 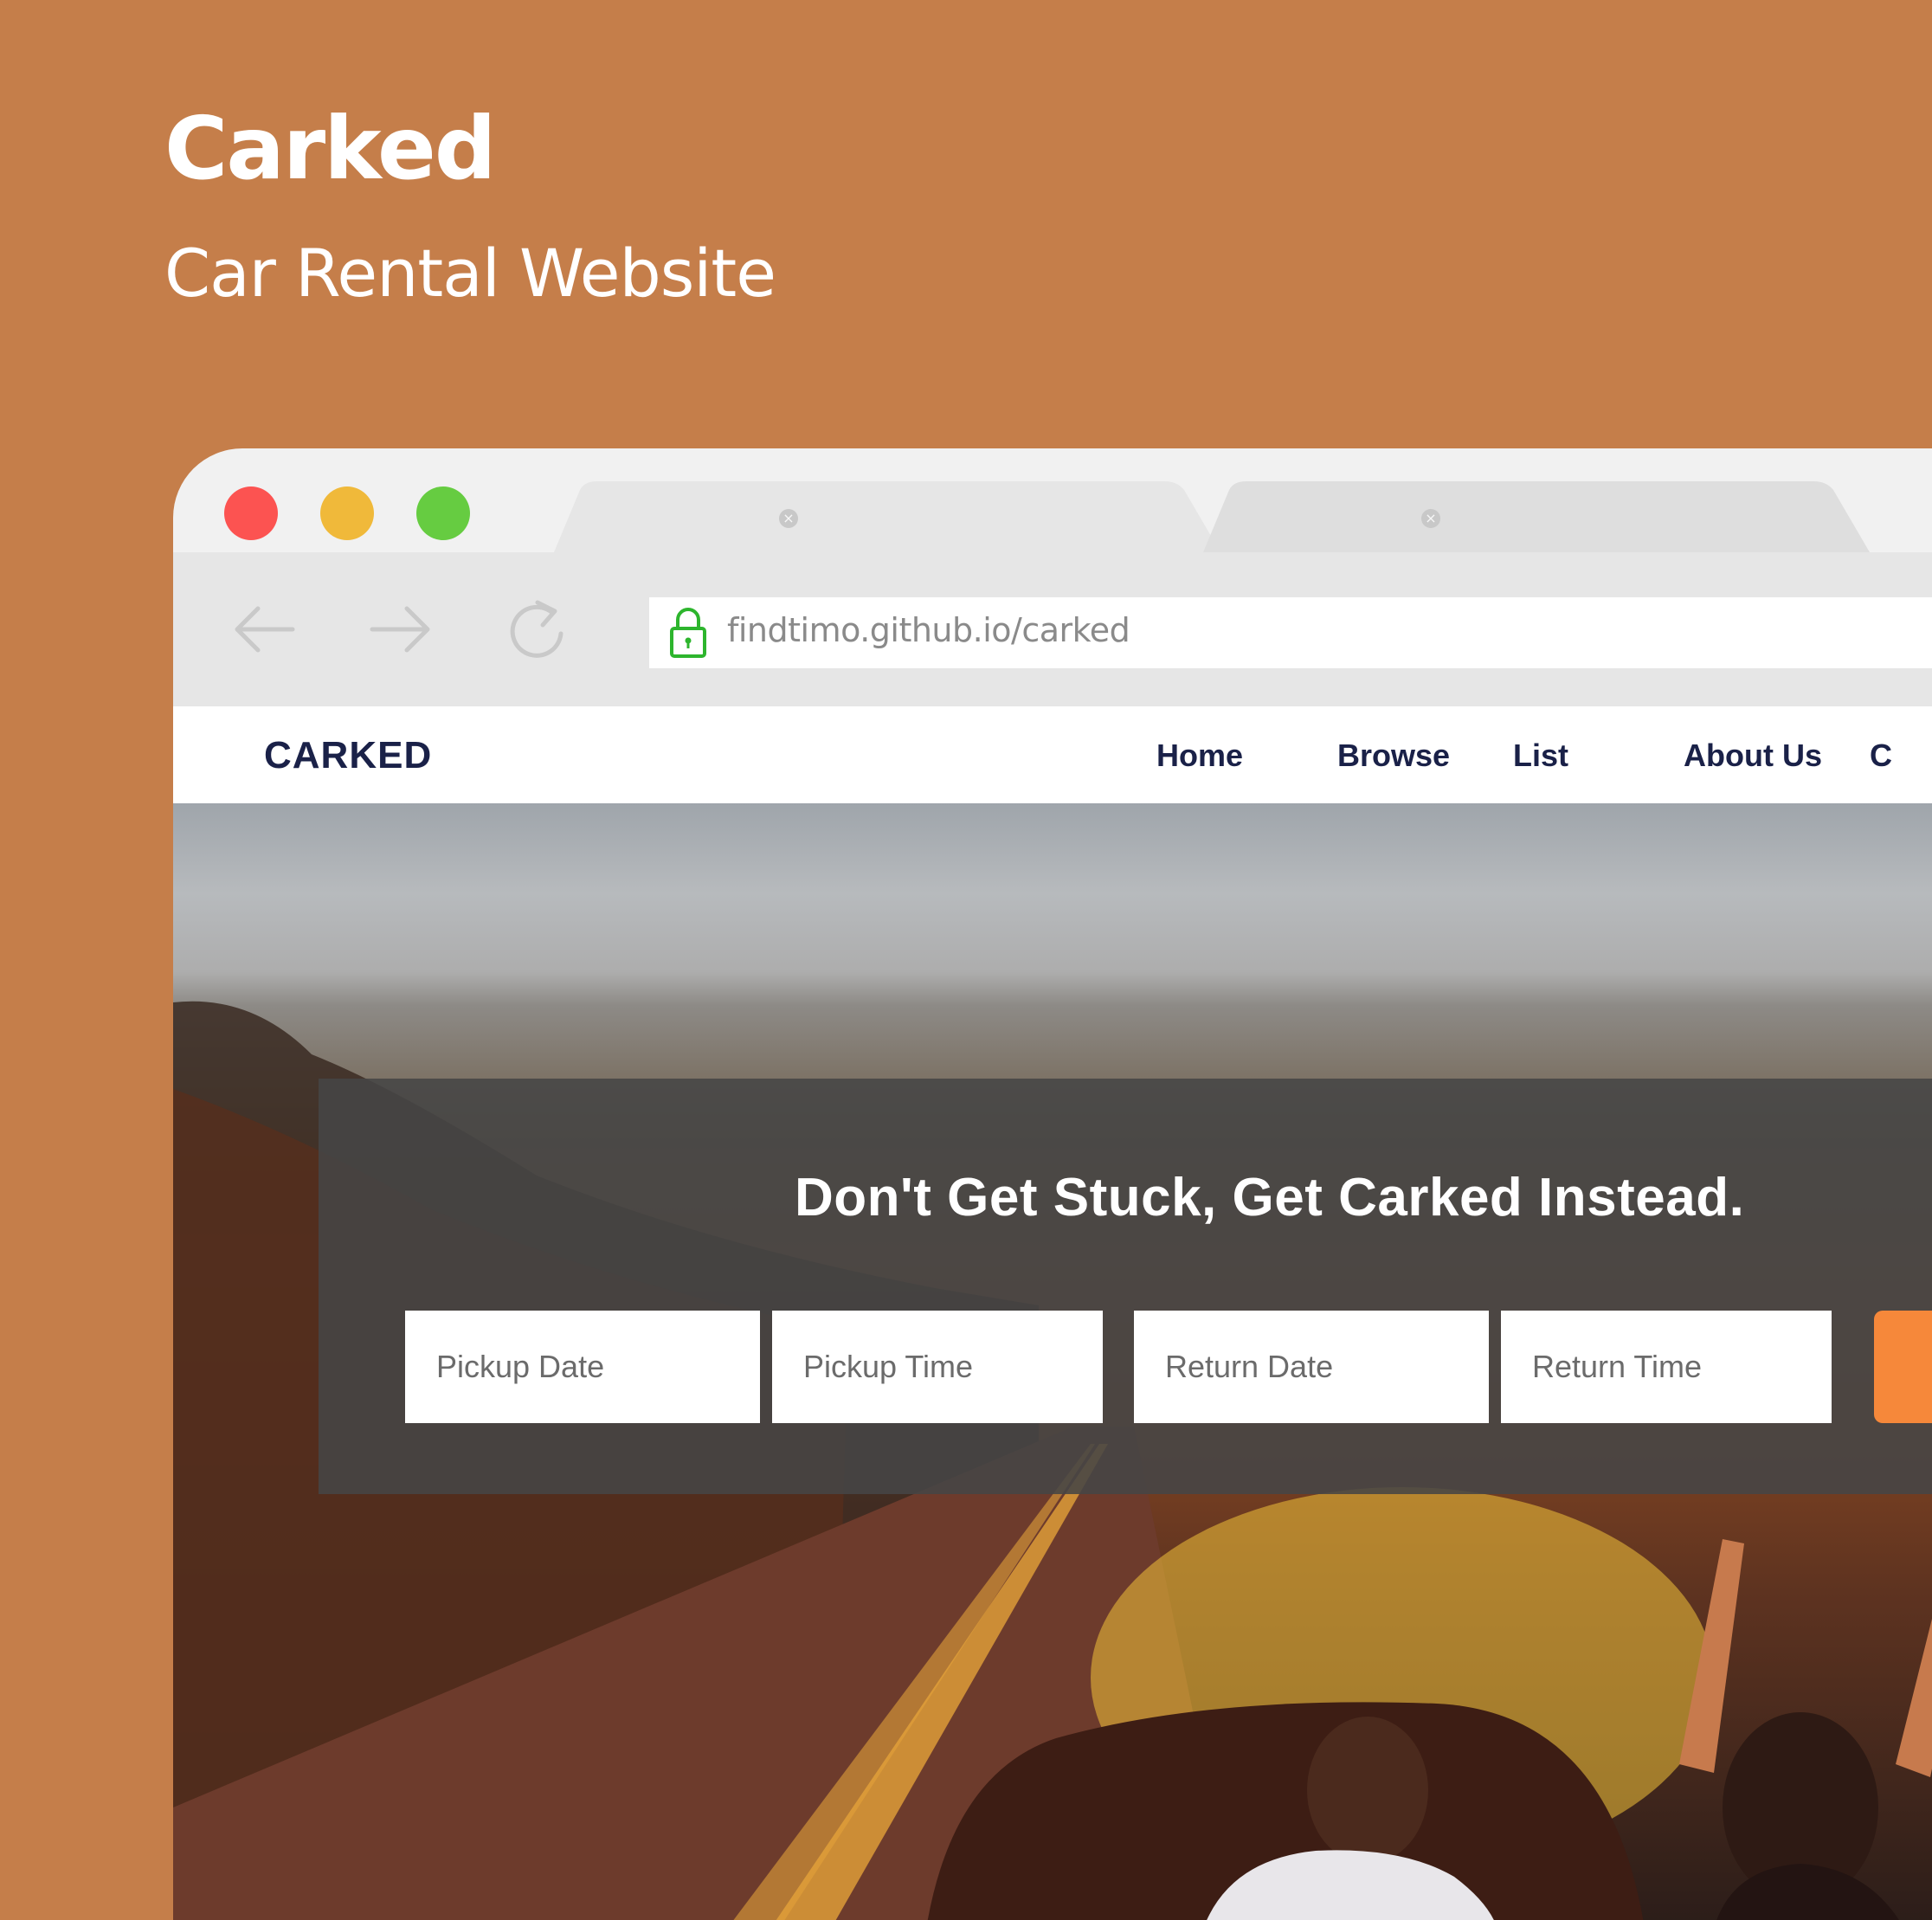 I want to click on back-arrow-icon, so click(x=264, y=629).